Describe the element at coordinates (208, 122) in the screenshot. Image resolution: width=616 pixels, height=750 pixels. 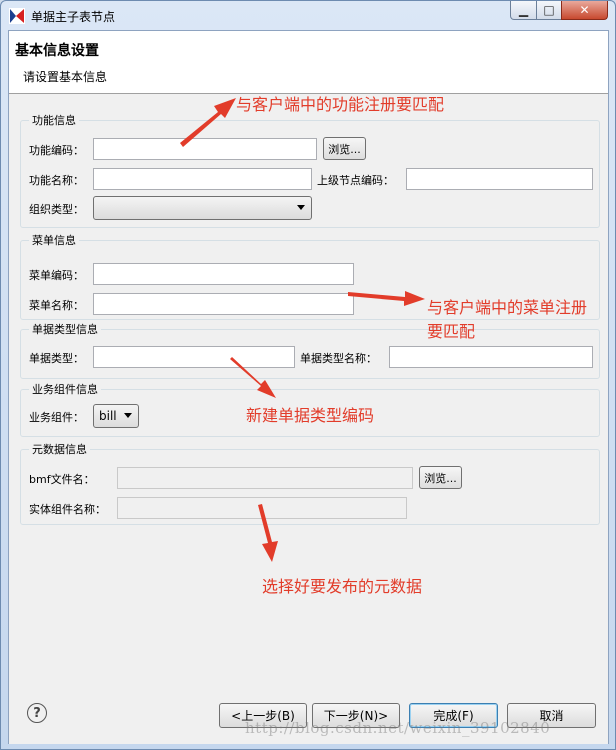
I see `arrow-to-function-code` at that location.